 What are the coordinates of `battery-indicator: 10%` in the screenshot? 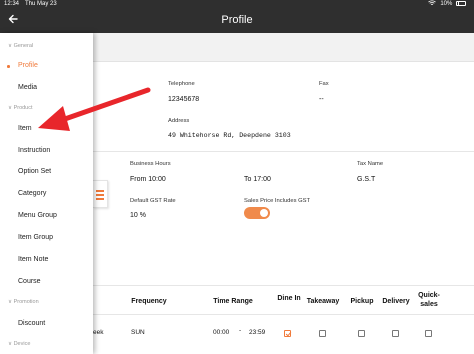 It's located at (453, 4).